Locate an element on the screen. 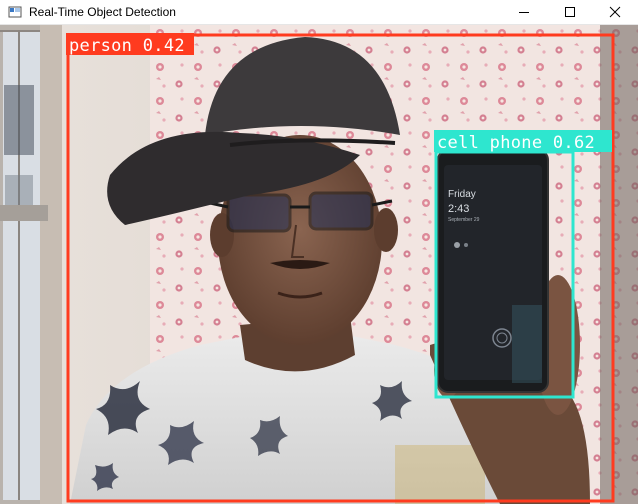  minimize-button is located at coordinates (524, 12).